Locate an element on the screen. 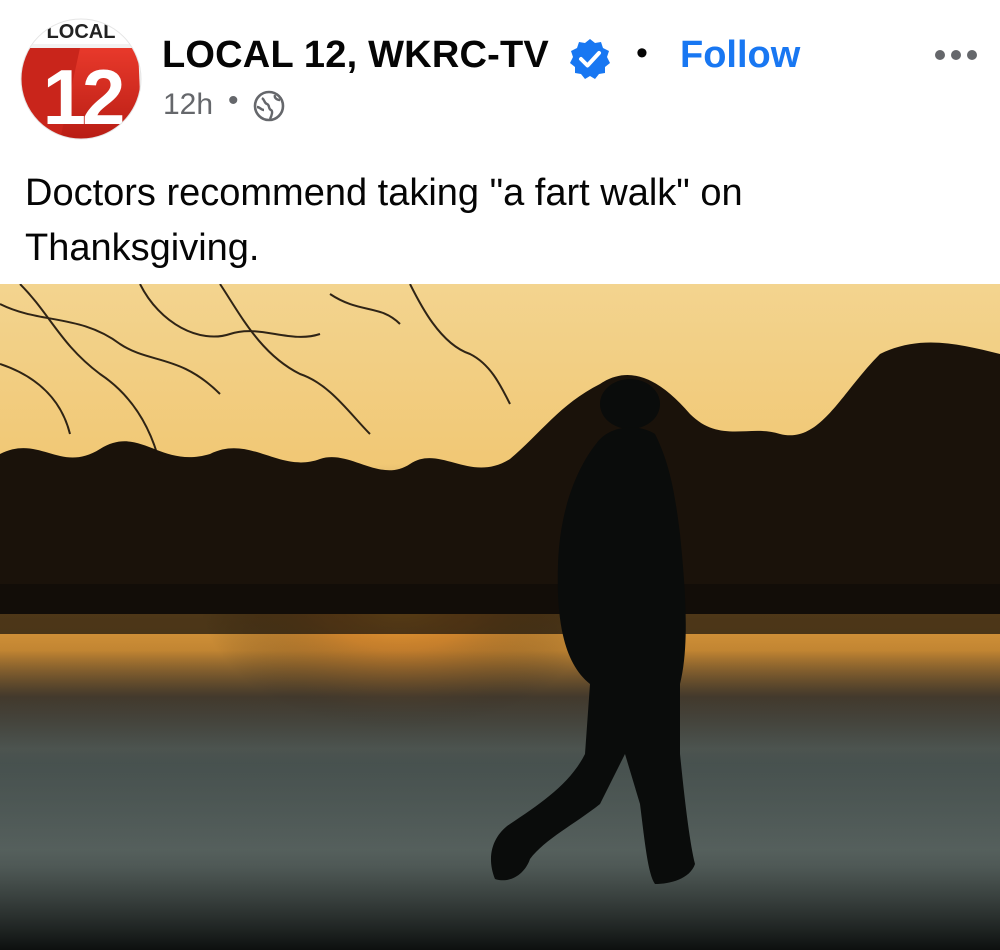 The image size is (1000, 950). globe-icon is located at coordinates (269, 106).